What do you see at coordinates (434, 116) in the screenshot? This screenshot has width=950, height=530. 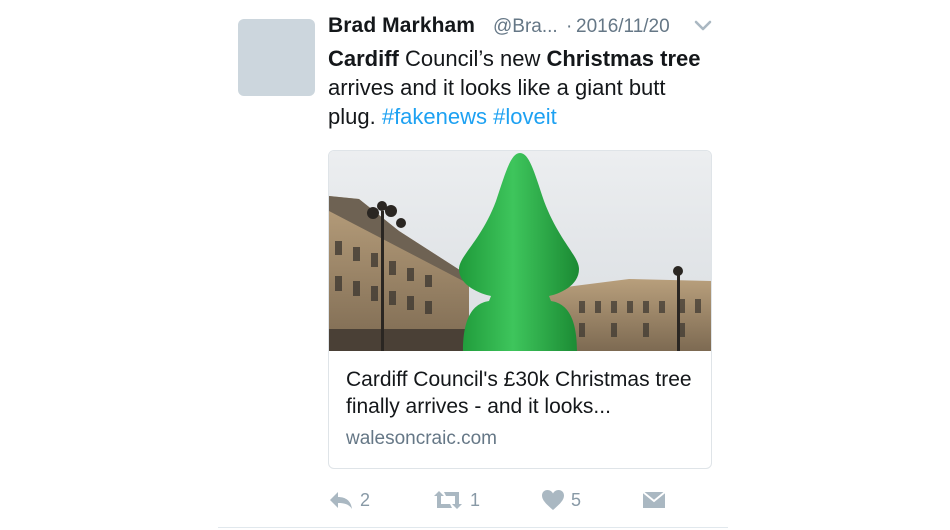 I see `hashtag-fakenews: #fakenews` at bounding box center [434, 116].